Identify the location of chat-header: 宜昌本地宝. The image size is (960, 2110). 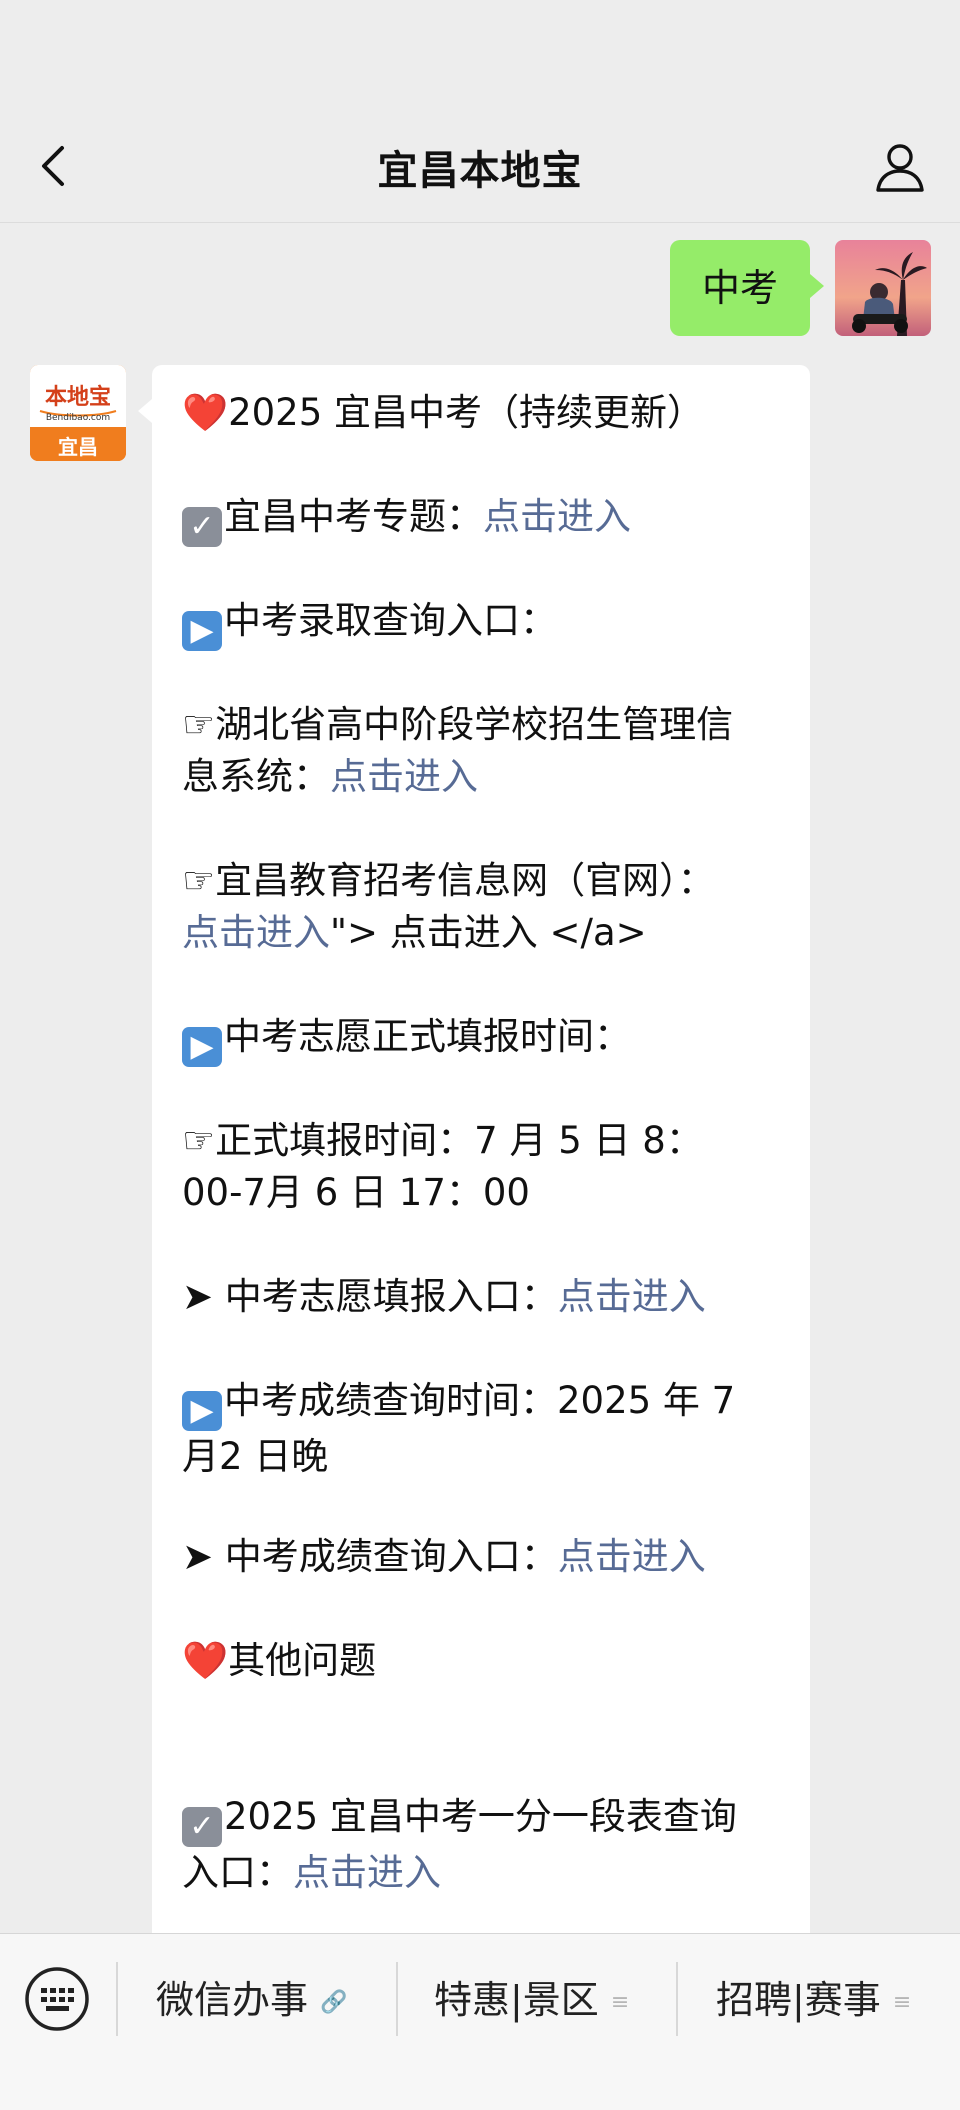
(480, 166).